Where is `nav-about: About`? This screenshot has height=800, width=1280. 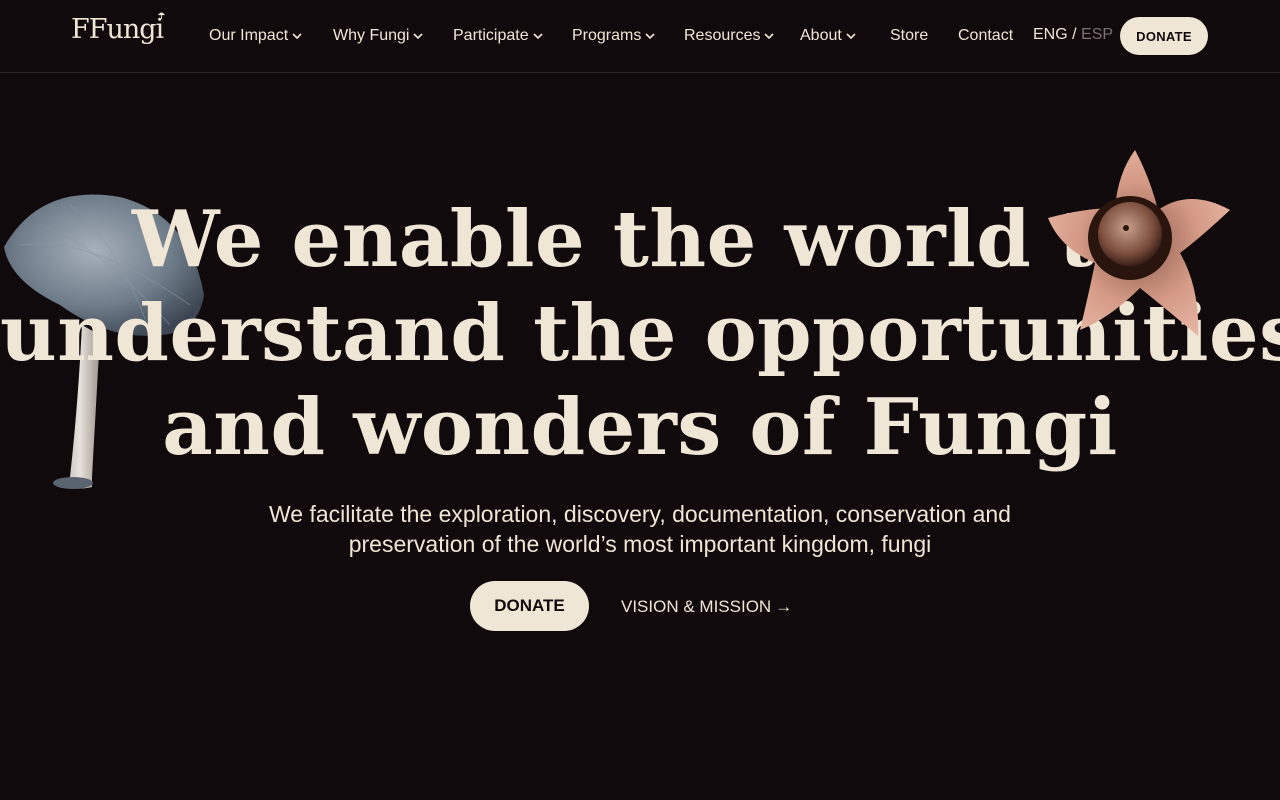
nav-about: About is located at coordinates (828, 36).